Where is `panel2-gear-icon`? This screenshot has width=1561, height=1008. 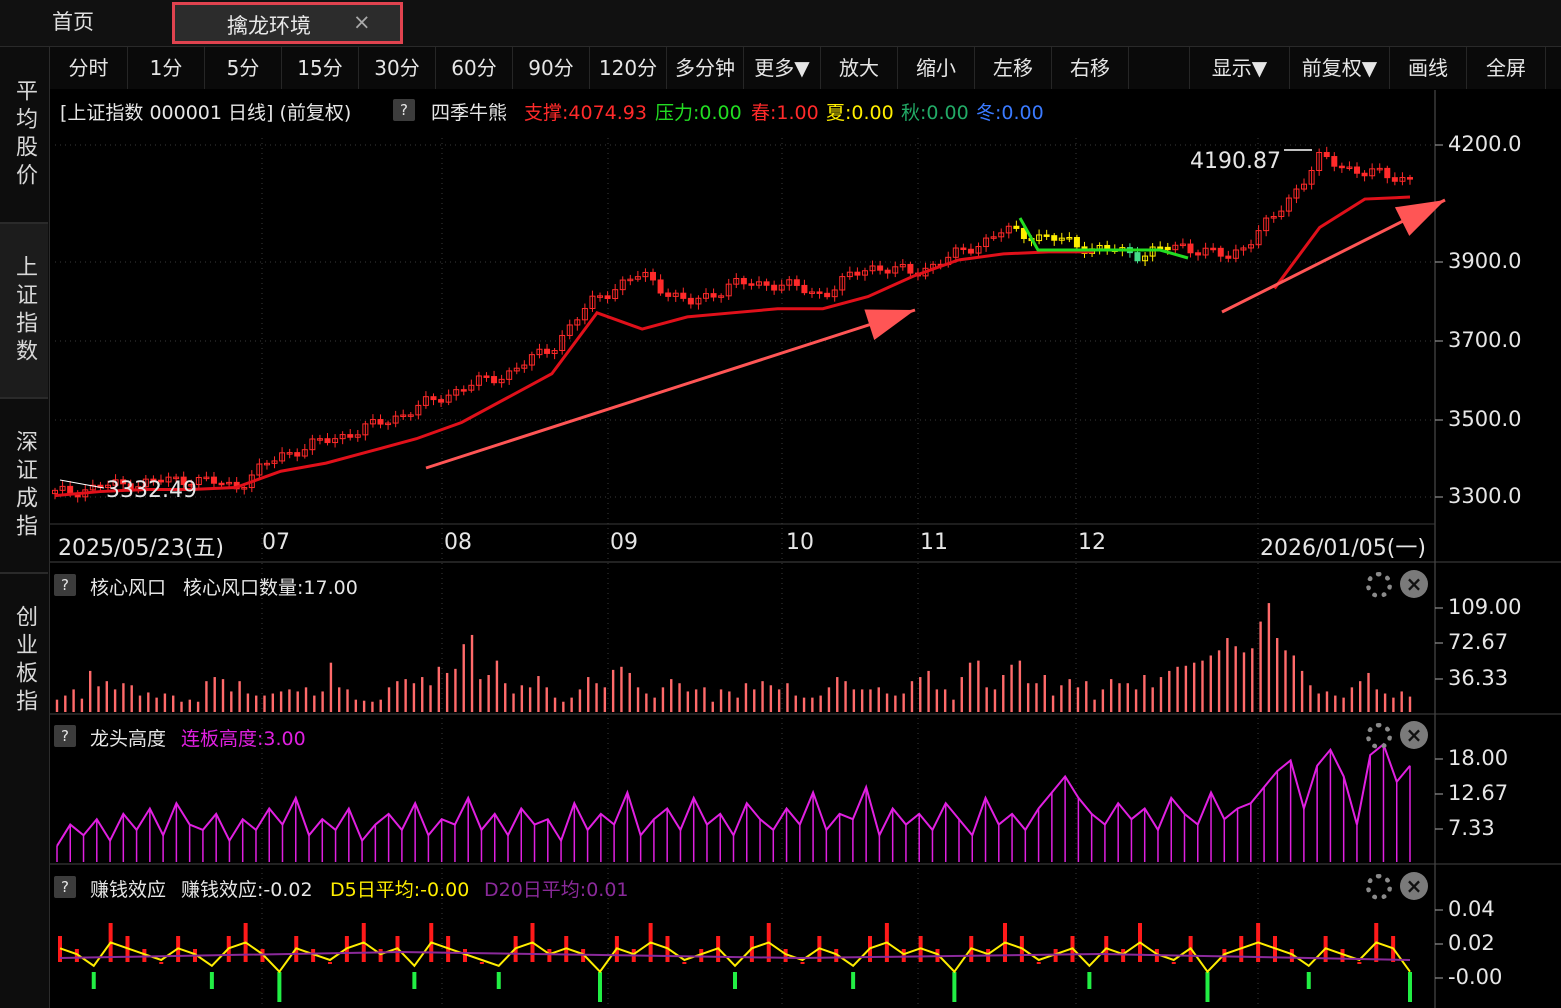 panel2-gear-icon is located at coordinates (1379, 736).